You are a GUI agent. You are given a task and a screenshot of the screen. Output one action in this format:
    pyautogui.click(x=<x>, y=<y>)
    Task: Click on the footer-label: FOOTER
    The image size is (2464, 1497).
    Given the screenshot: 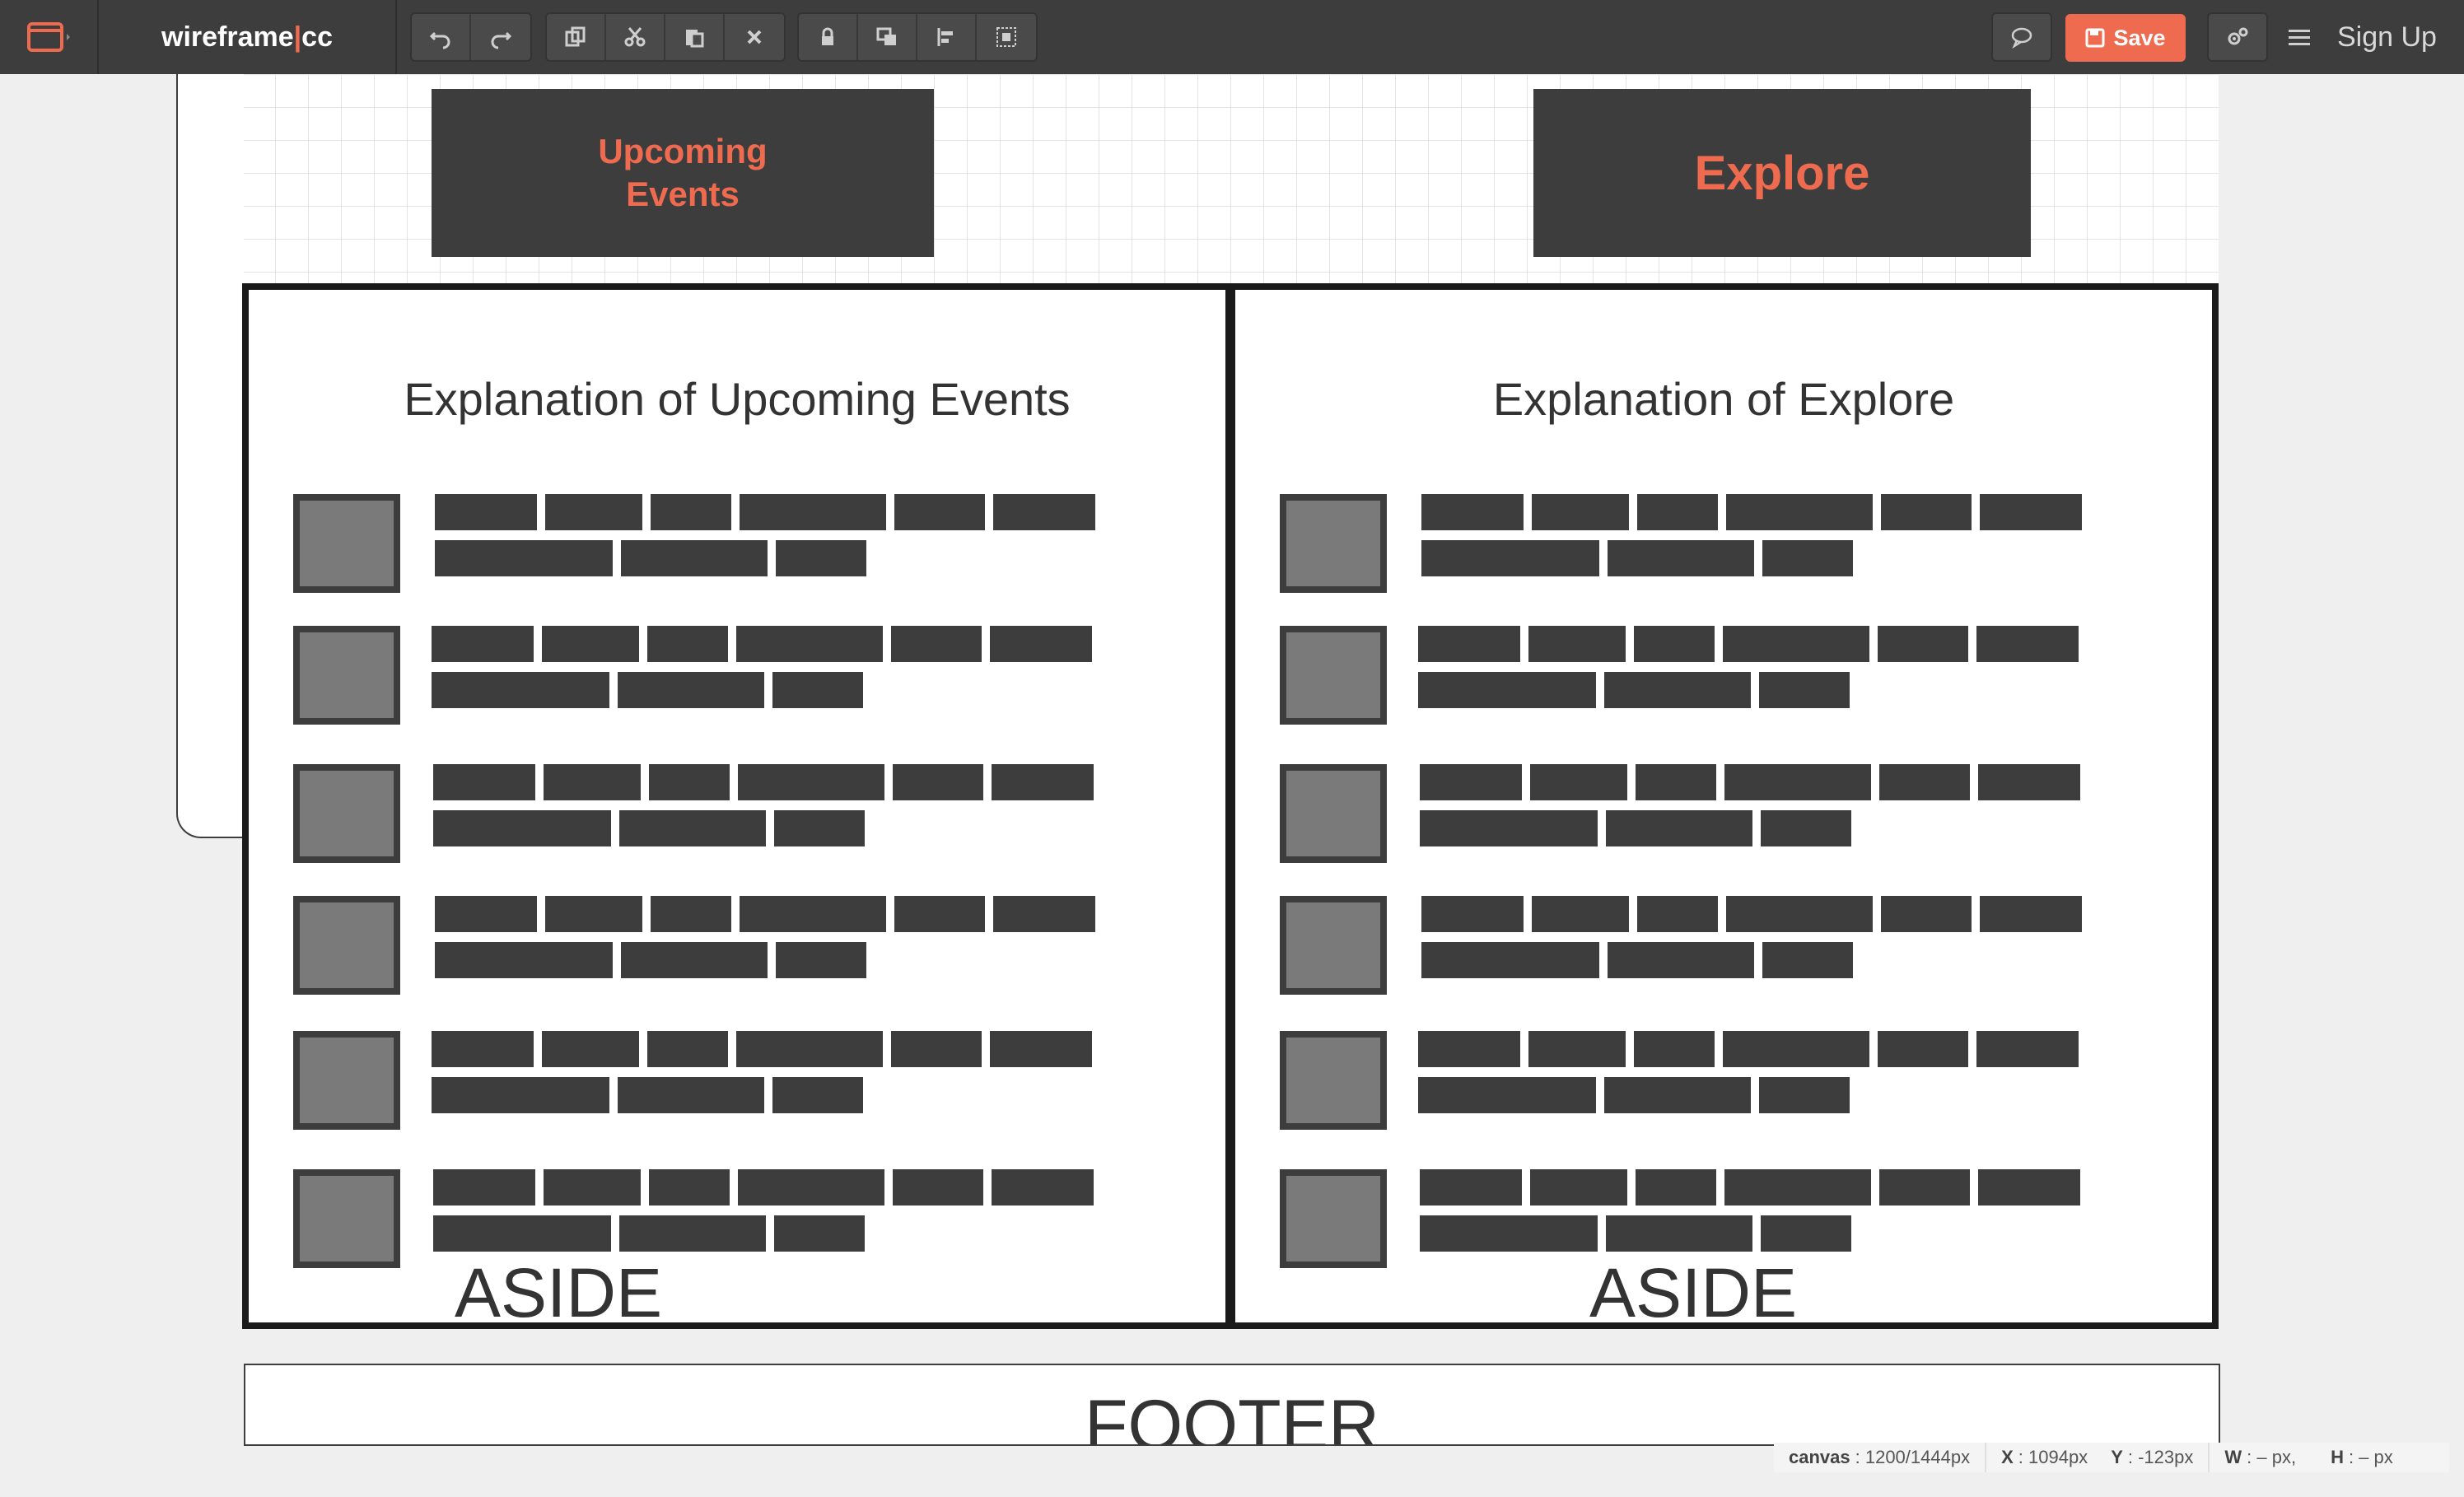 What is the action you would take?
    pyautogui.click(x=1232, y=1416)
    